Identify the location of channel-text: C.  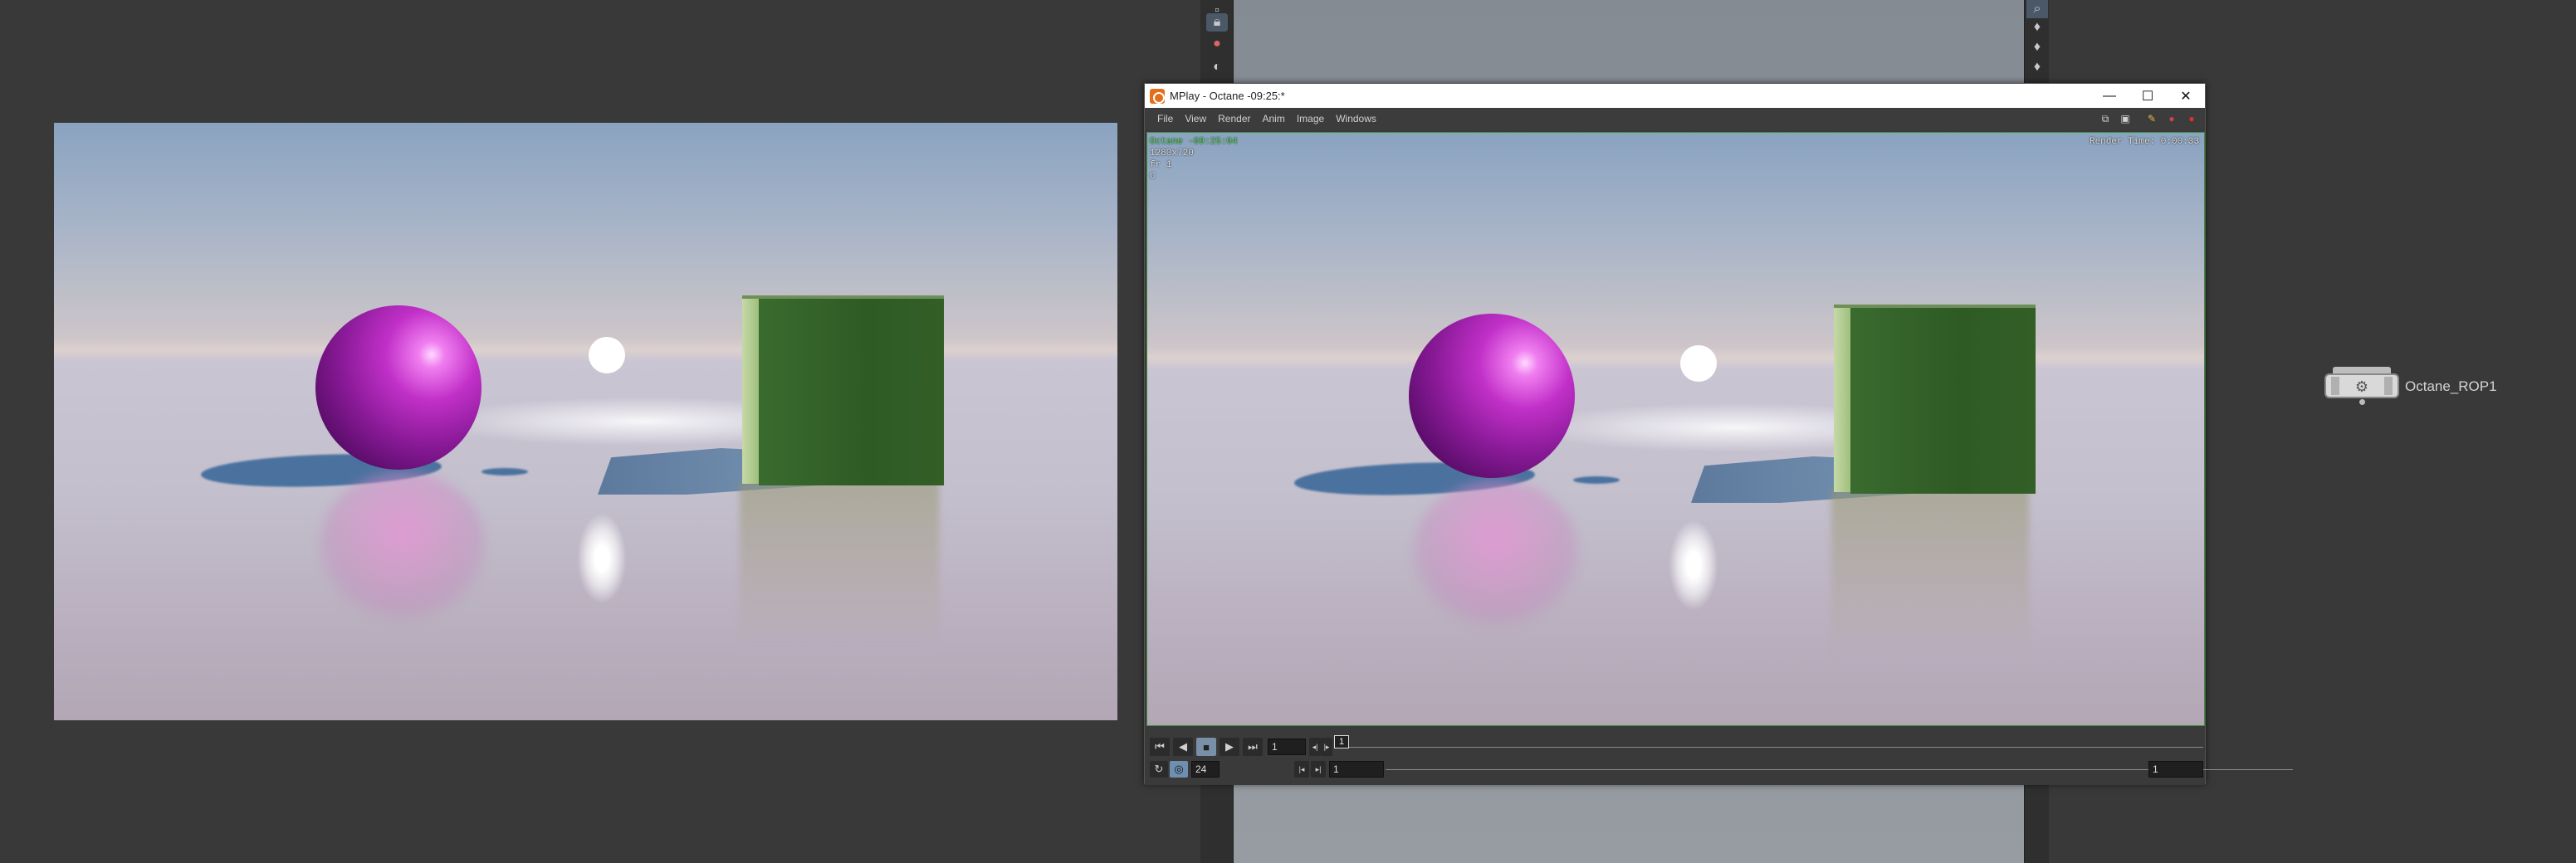
(1153, 177).